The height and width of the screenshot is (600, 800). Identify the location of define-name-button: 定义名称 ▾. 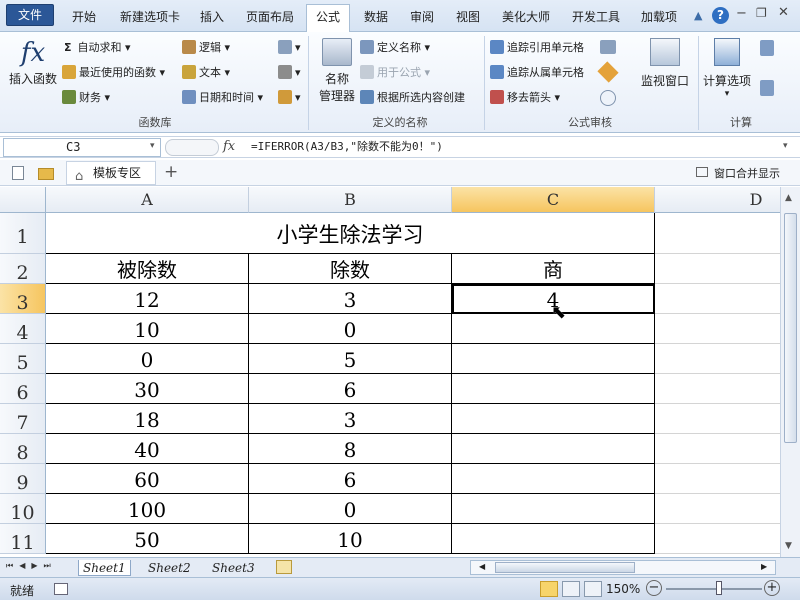
(395, 48).